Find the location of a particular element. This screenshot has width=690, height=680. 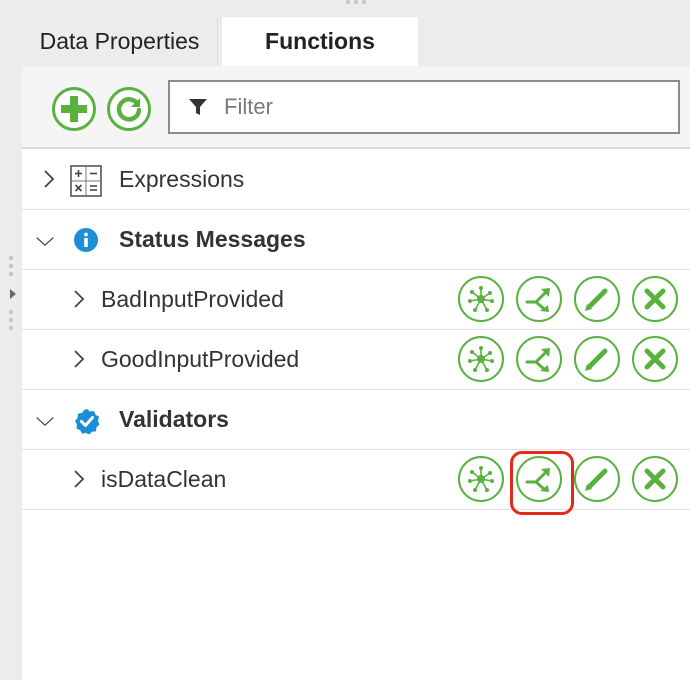

plus-icon is located at coordinates (74, 109).